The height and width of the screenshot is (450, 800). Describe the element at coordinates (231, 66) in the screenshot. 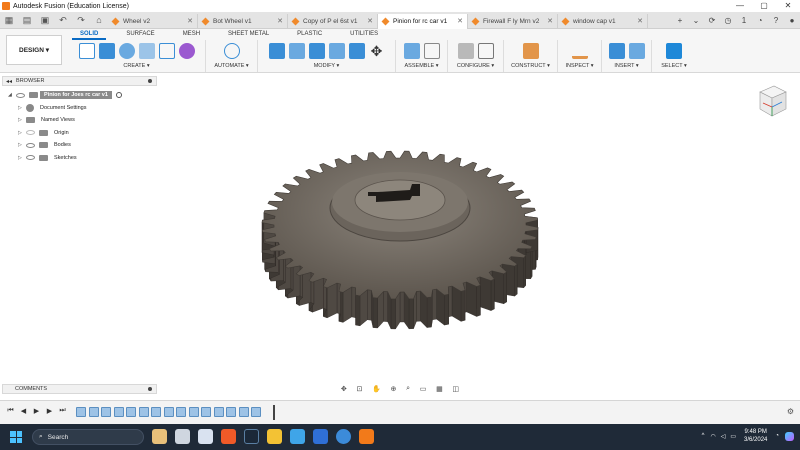

I see `automate-menu: AUTOMATE ▾` at that location.